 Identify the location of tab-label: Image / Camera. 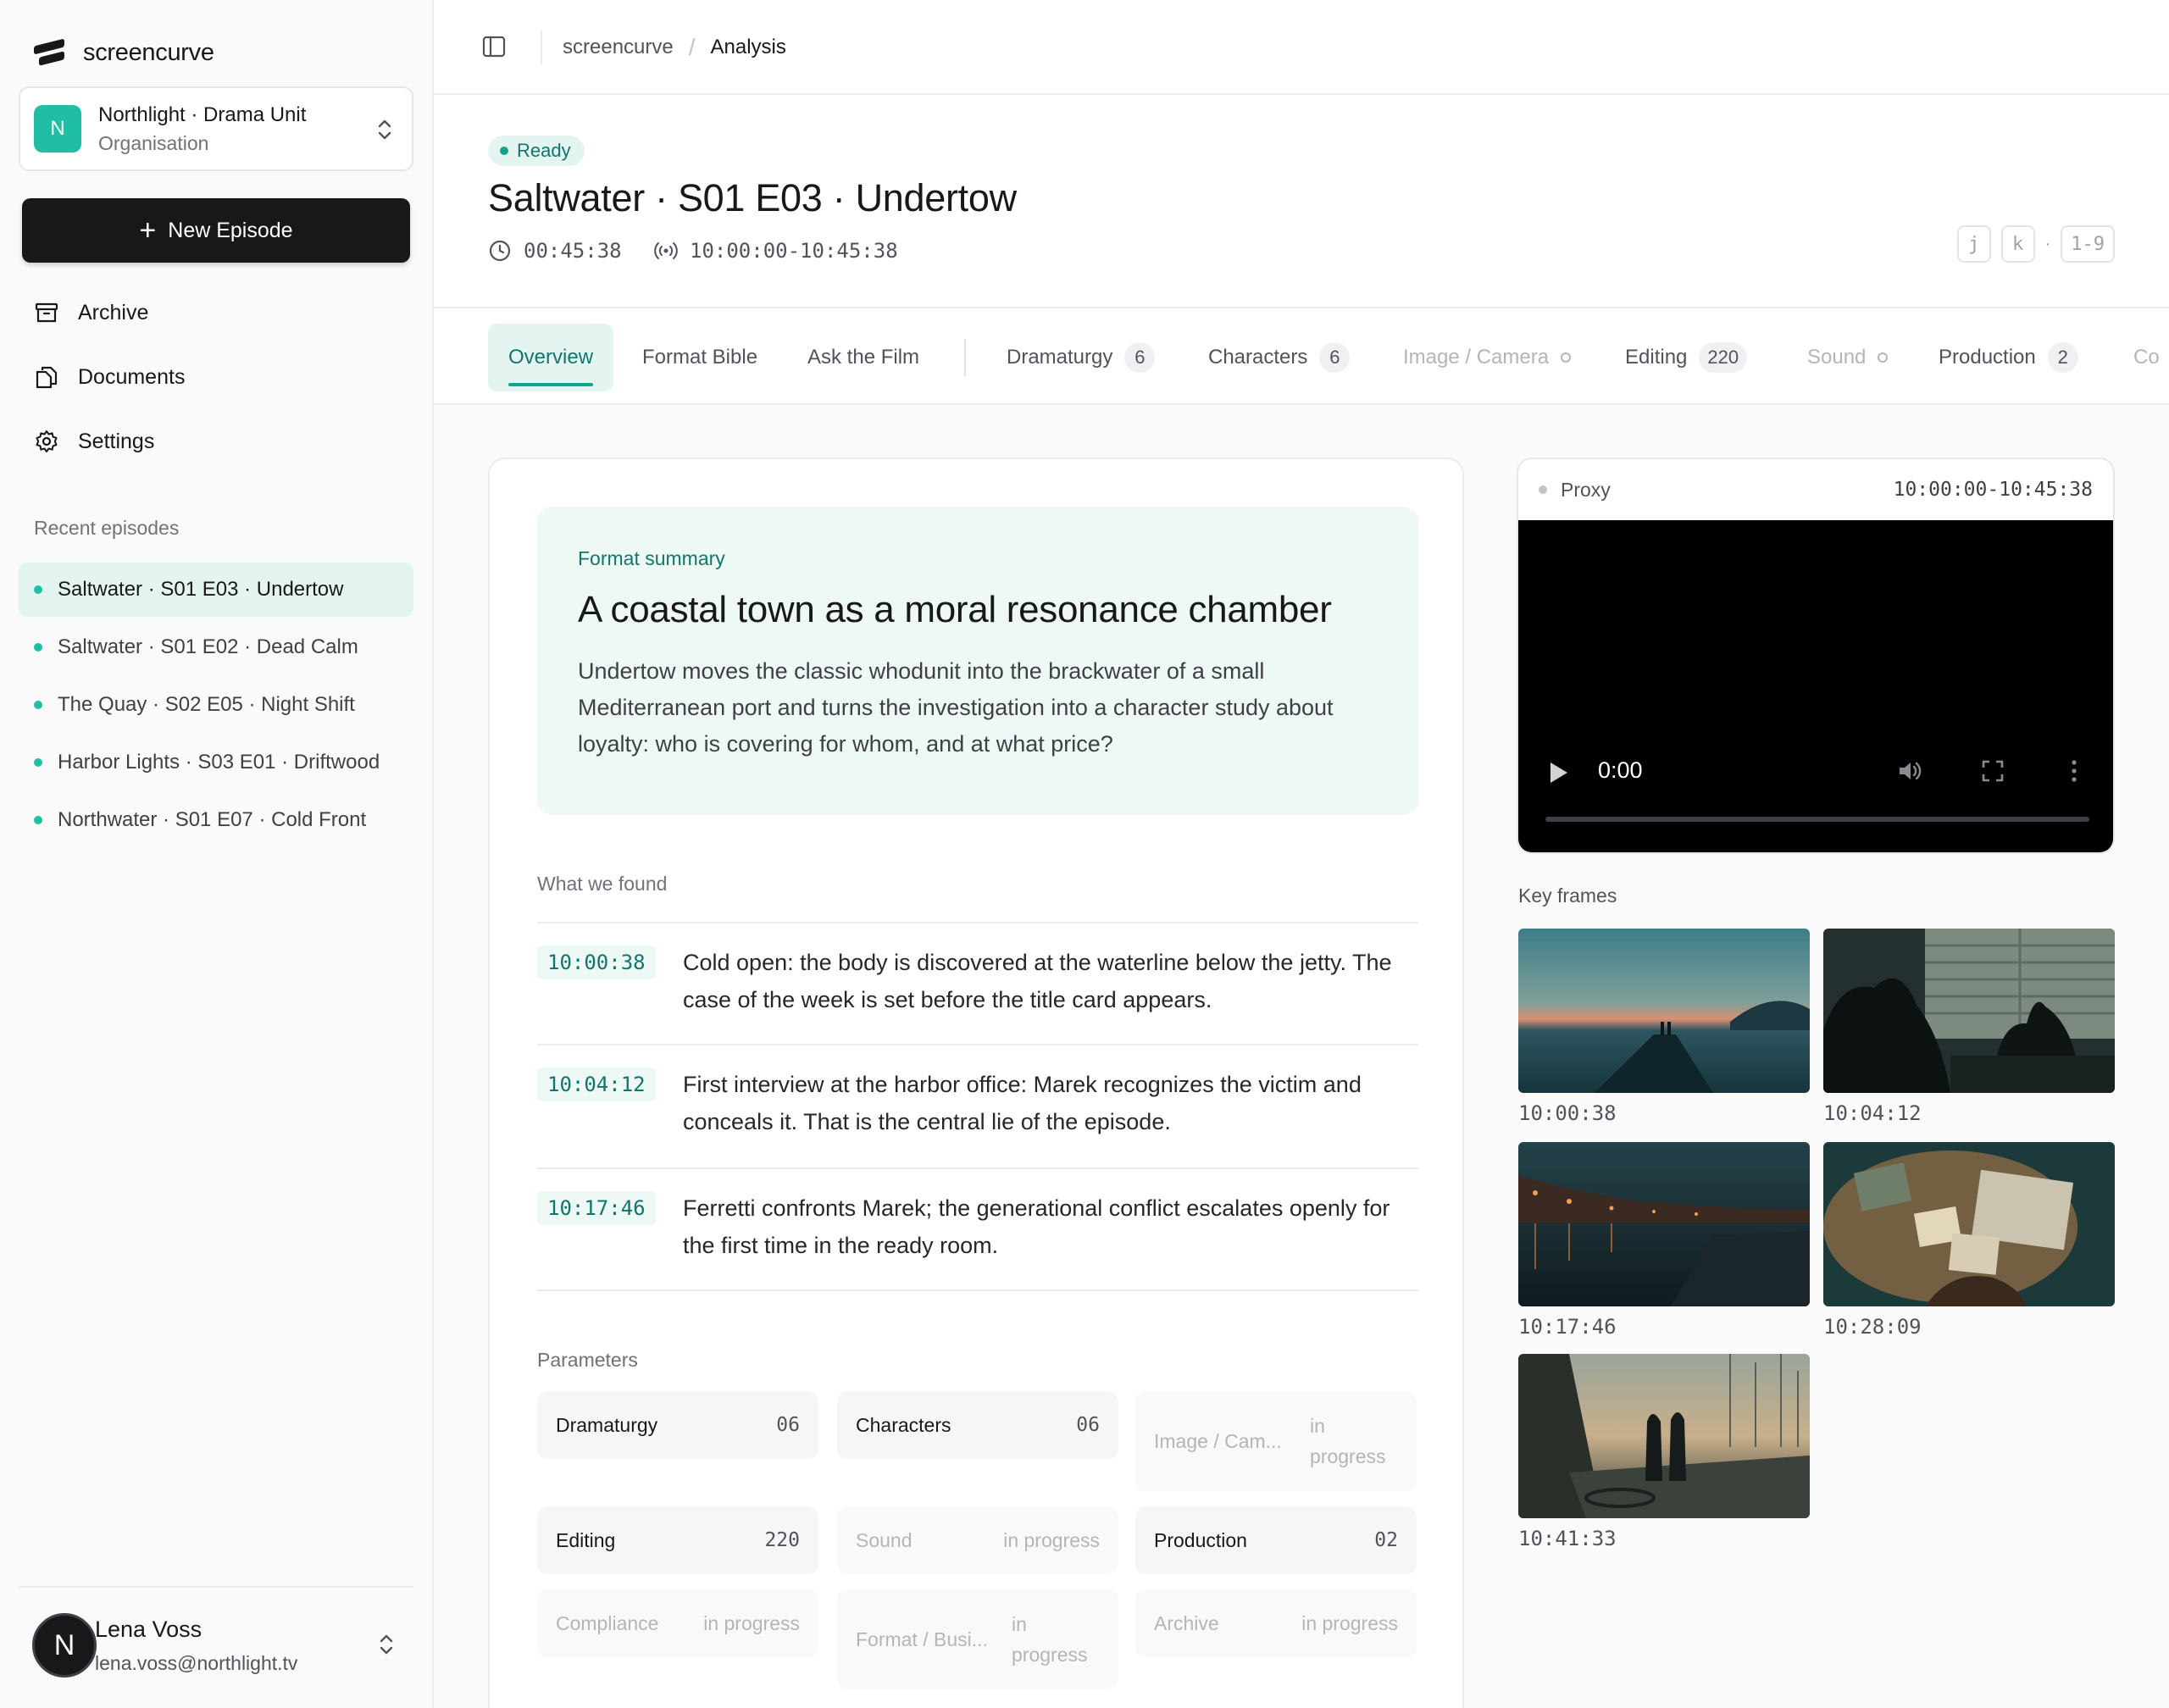
(1476, 357).